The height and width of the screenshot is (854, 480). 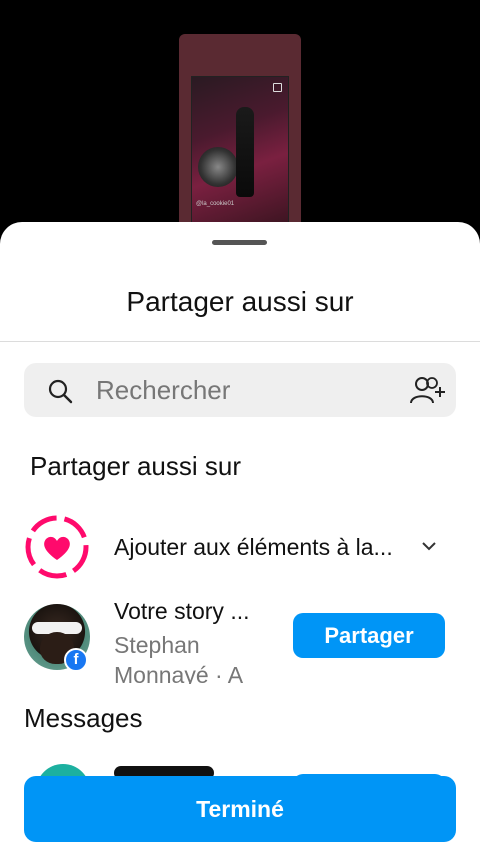 What do you see at coordinates (83, 718) in the screenshot?
I see `messages-title: Messages` at bounding box center [83, 718].